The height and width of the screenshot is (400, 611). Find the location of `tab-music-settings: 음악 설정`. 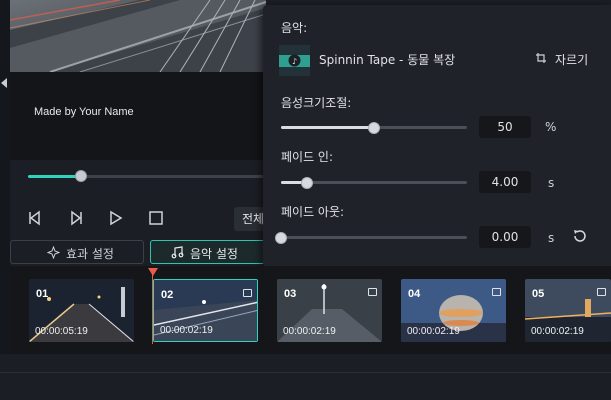

tab-music-settings: 음악 설정 is located at coordinates (208, 252).